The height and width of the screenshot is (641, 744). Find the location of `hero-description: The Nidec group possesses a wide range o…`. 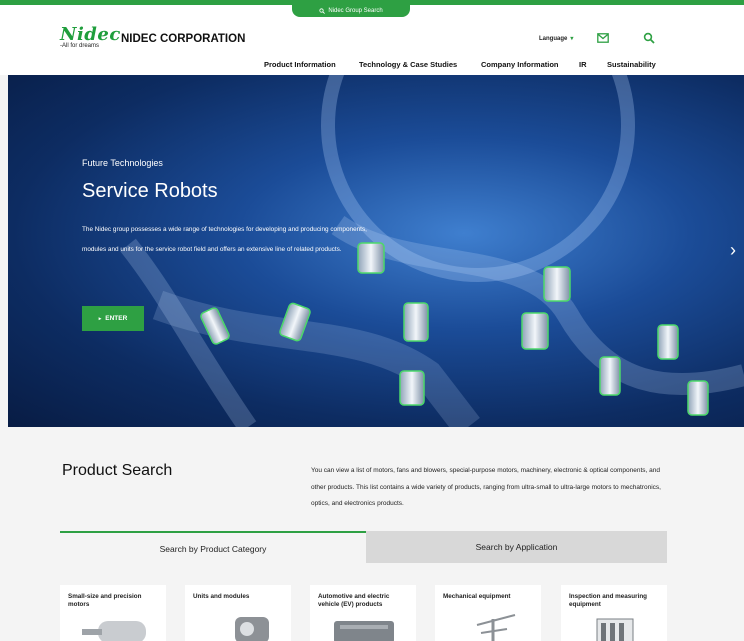

hero-description: The Nidec group possesses a wide range o… is located at coordinates (224, 239).